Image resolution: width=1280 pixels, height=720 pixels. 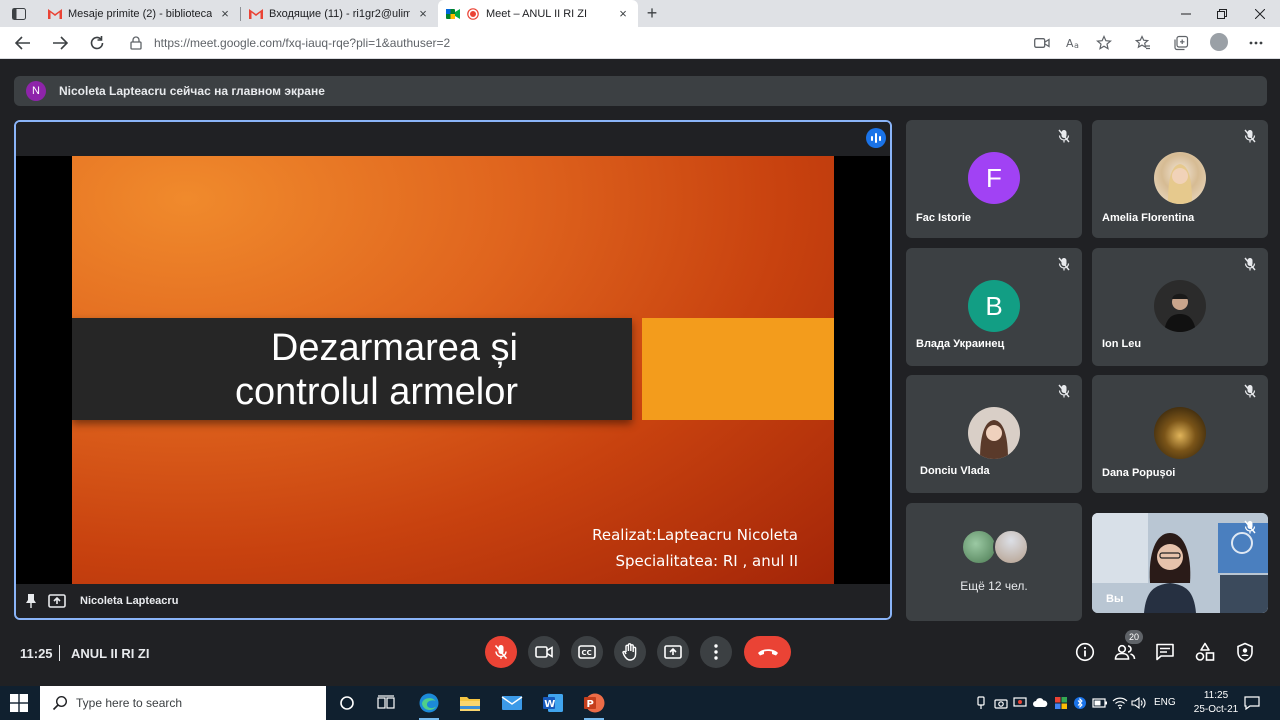 I want to click on edge-browser-icon, so click(x=429, y=705).